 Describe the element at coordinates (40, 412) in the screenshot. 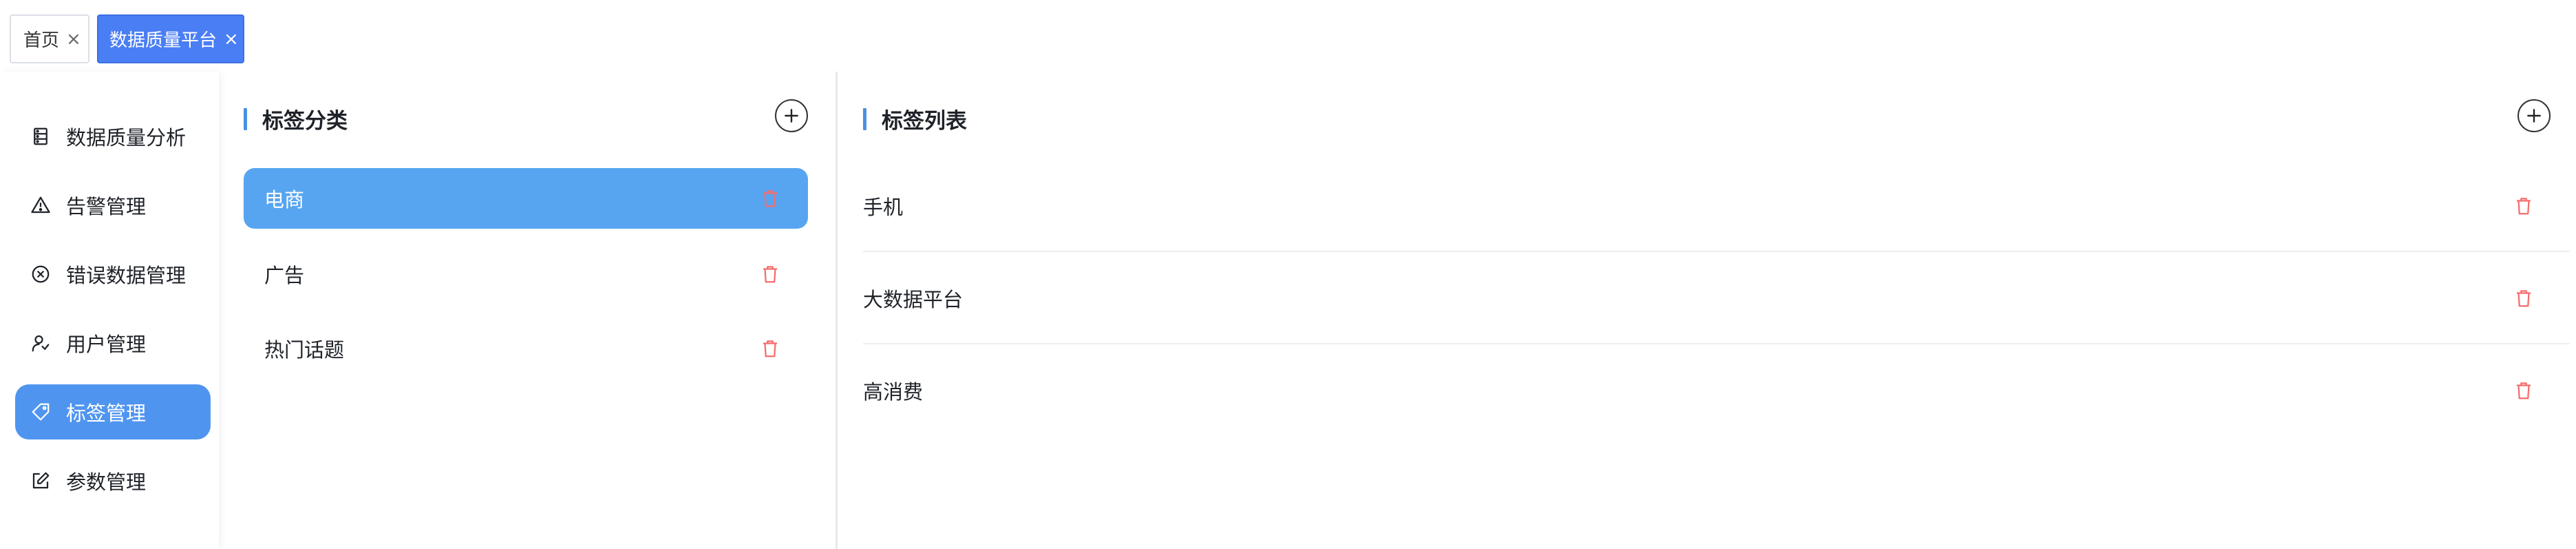

I see `tag-icon` at that location.